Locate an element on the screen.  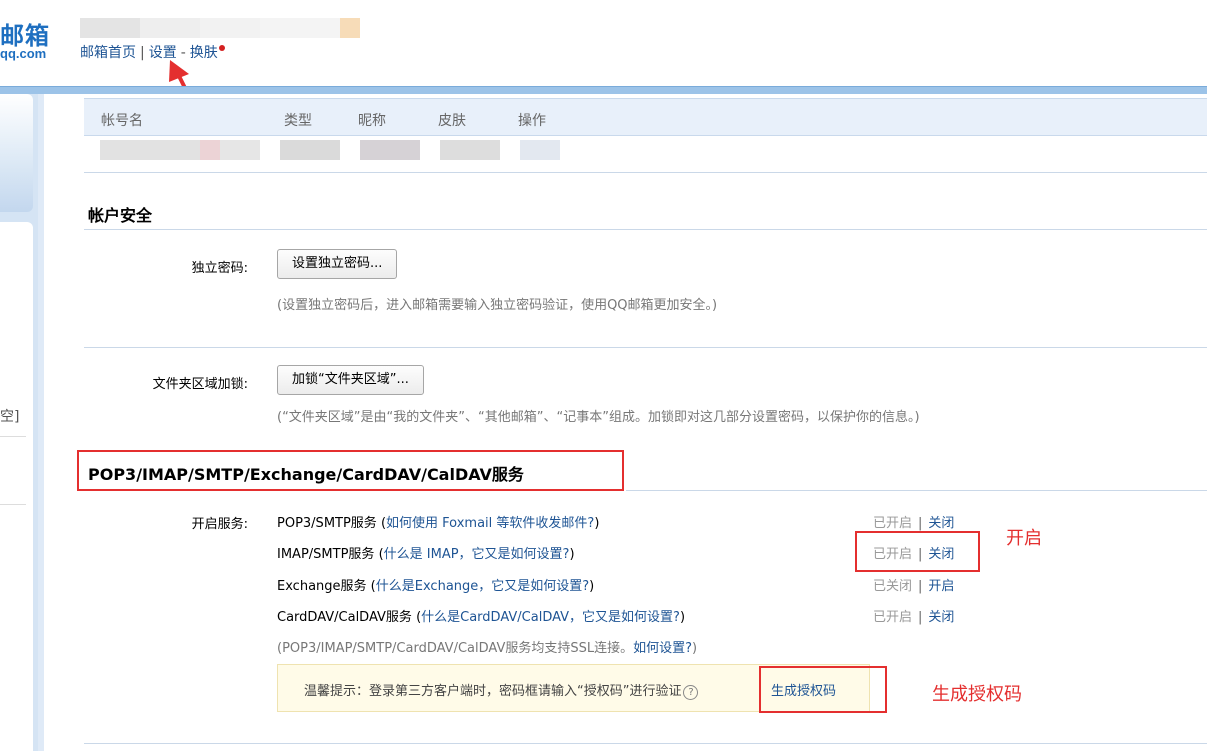
nav-home-link: 邮箱首页 is located at coordinates (108, 53).